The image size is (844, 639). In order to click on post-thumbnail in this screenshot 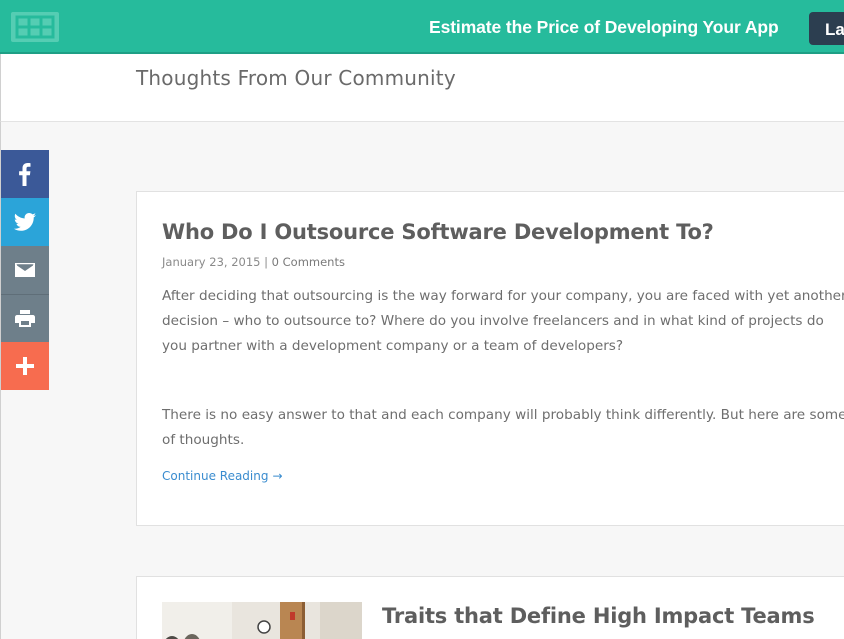, I will do `click(262, 620)`.